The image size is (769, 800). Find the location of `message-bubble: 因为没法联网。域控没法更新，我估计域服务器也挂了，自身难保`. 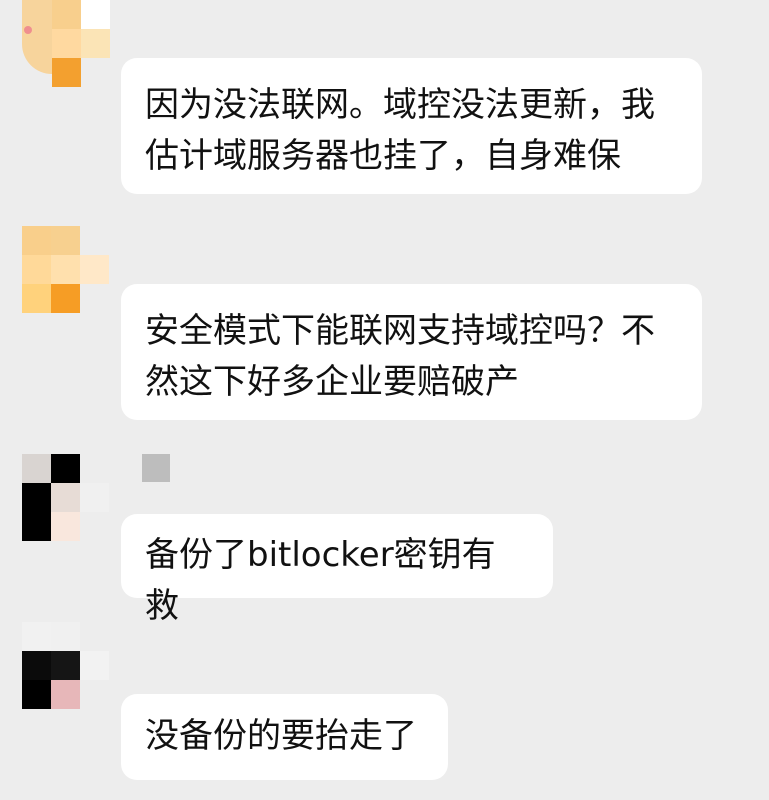

message-bubble: 因为没法联网。域控没法更新，我估计域服务器也挂了，自身难保 is located at coordinates (411, 126).